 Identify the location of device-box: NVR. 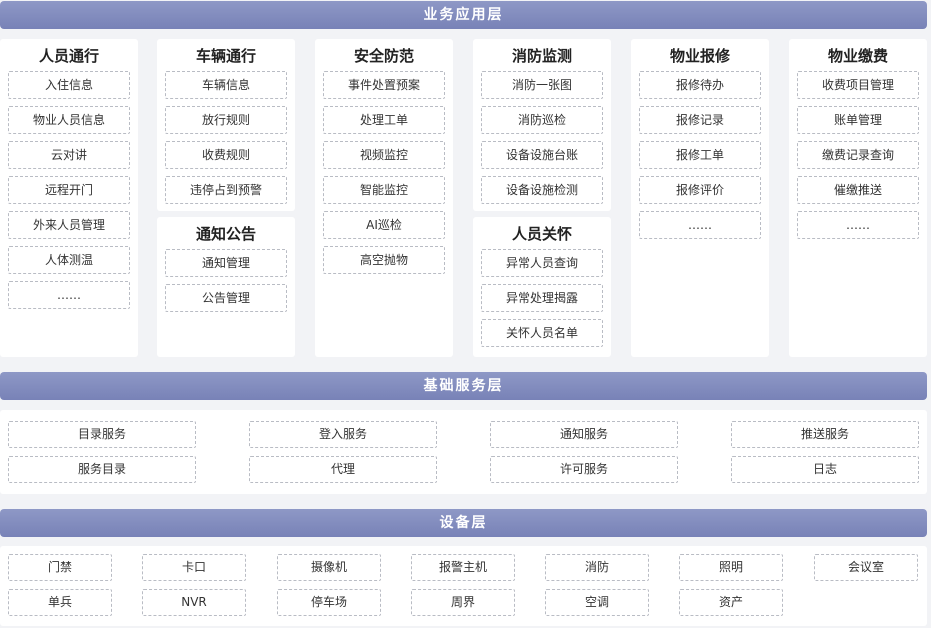
(194, 602).